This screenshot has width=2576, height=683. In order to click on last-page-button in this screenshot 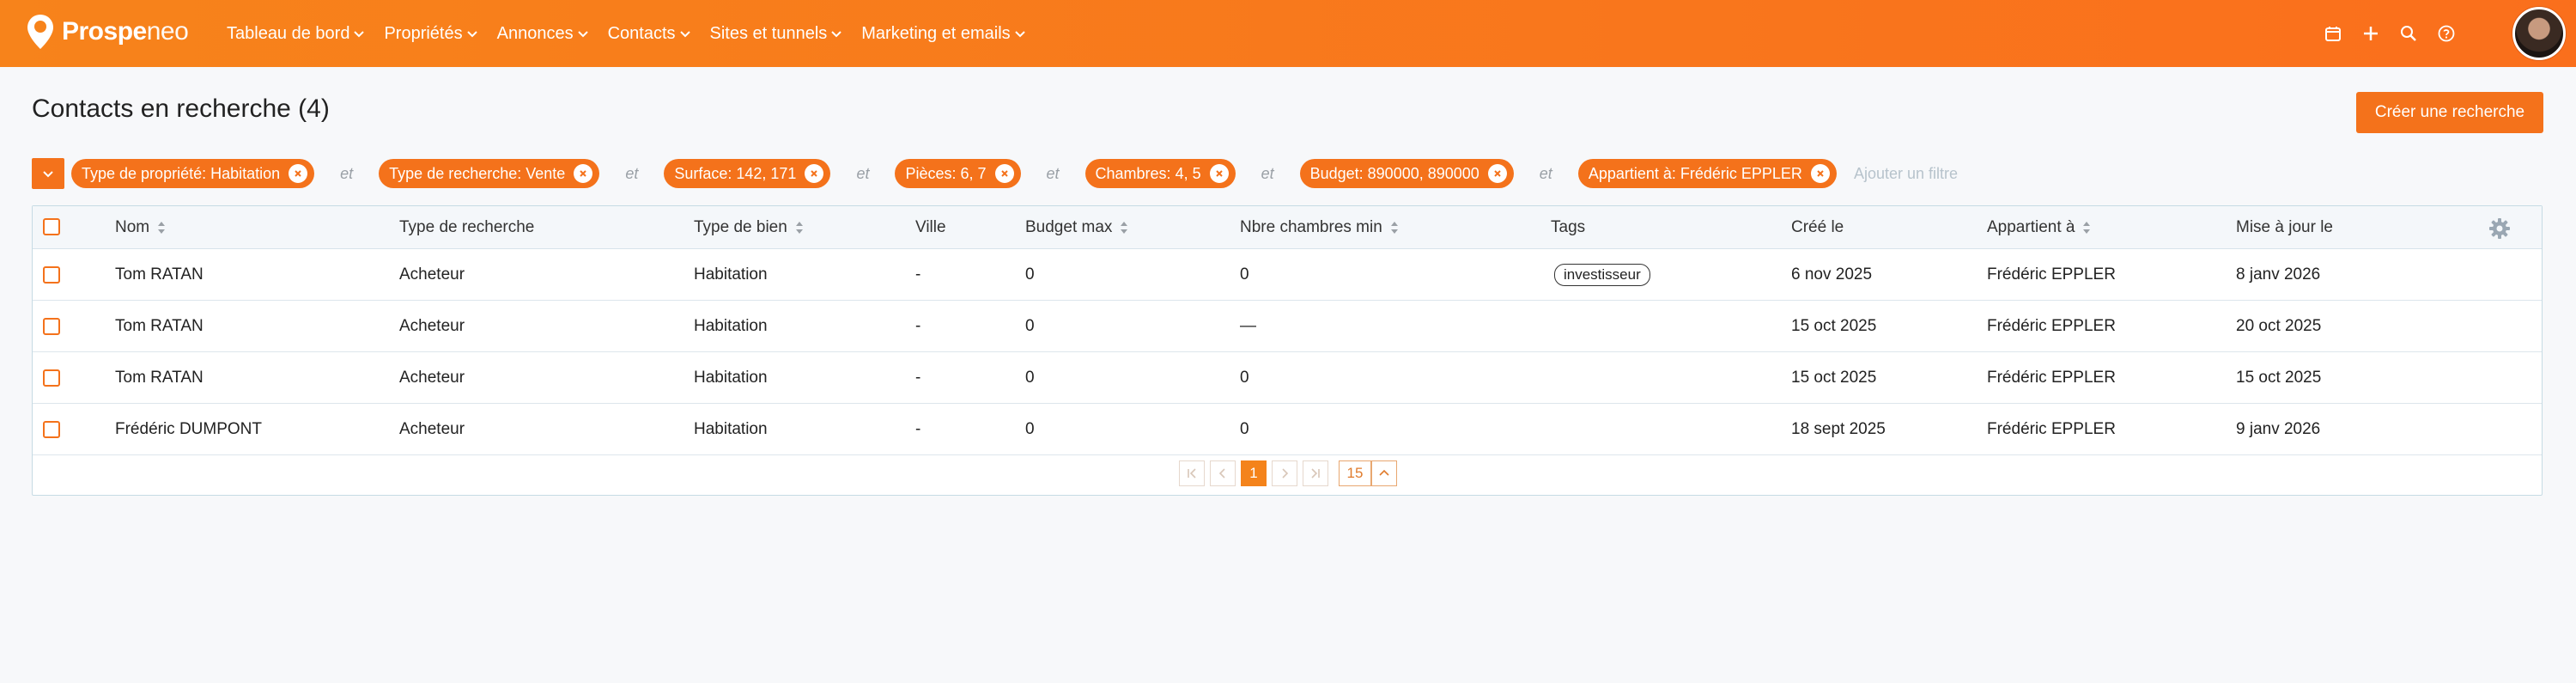, I will do `click(1316, 473)`.